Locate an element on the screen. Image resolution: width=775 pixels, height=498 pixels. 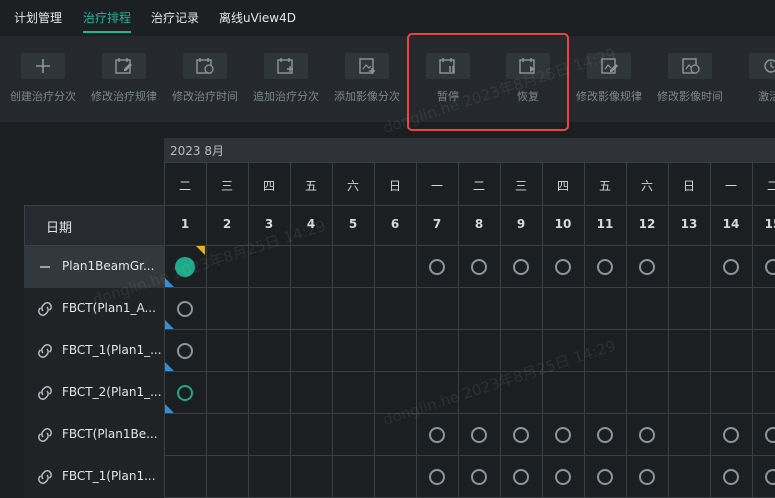
create-fraction-button: 创建治疗分次 is located at coordinates (43, 79).